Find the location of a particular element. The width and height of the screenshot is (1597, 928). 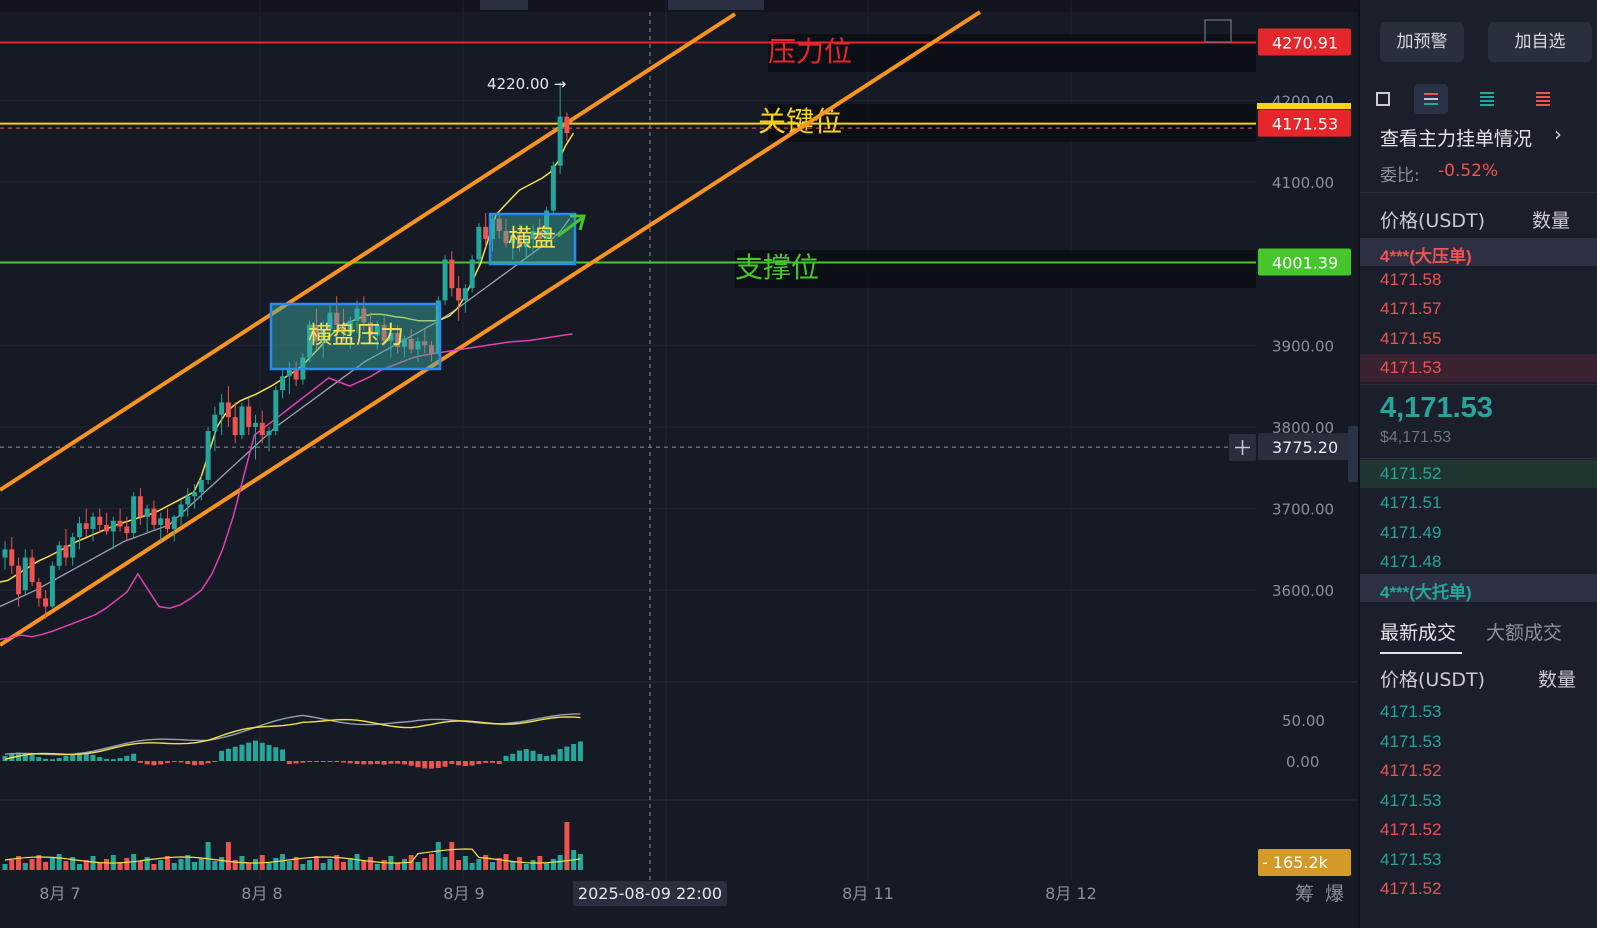

orderbook-split-icon is located at coordinates (1431, 99).